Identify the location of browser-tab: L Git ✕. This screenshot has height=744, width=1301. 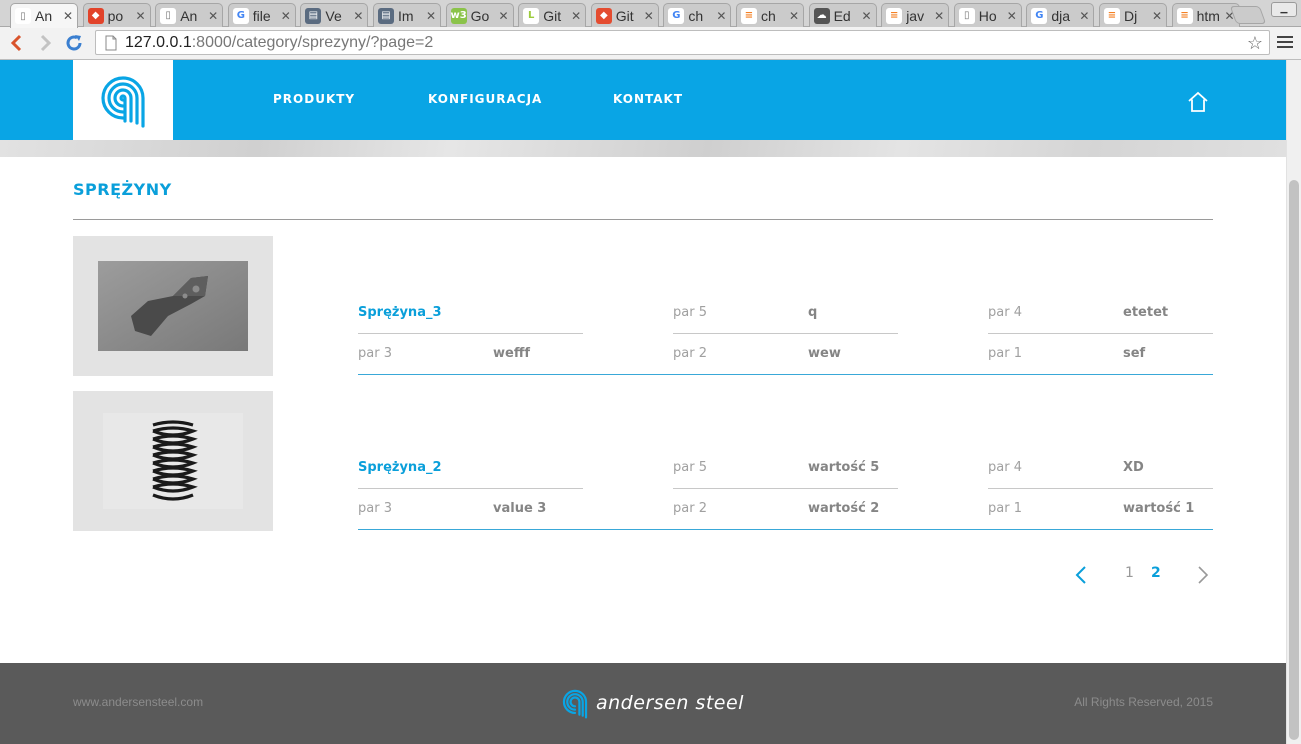
(552, 15).